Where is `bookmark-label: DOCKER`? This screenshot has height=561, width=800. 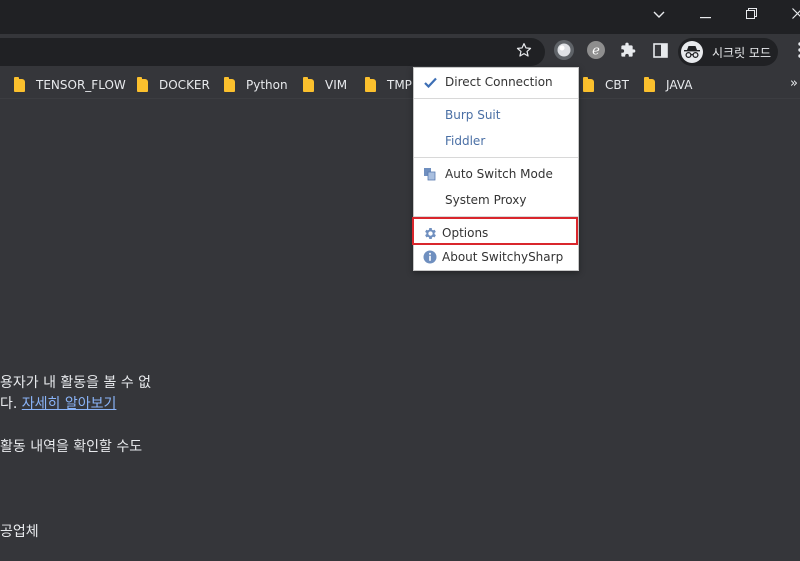
bookmark-label: DOCKER is located at coordinates (184, 85).